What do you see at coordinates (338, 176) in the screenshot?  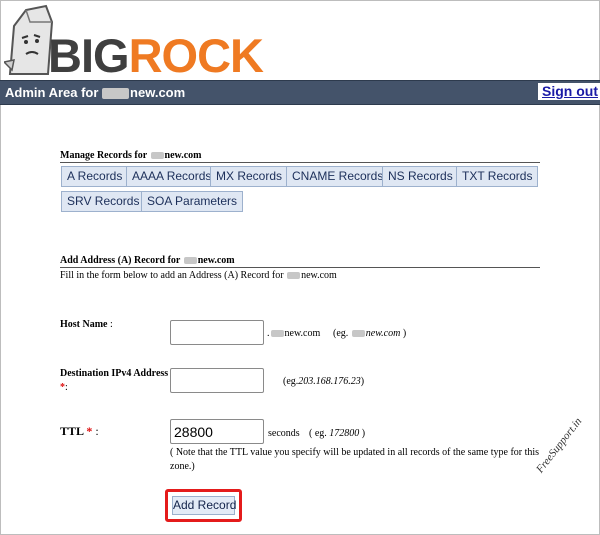 I see `cname-records-button: CNAME Records` at bounding box center [338, 176].